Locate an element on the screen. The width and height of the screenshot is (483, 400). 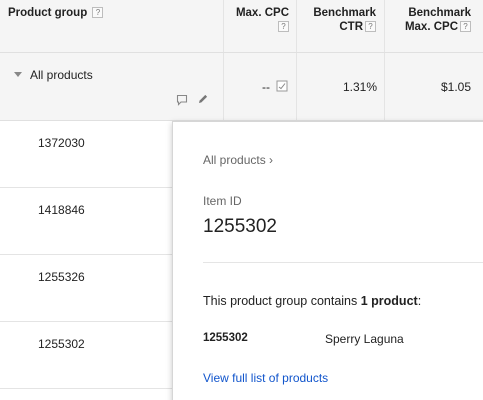
popup-product-id: 1255302 is located at coordinates (225, 338).